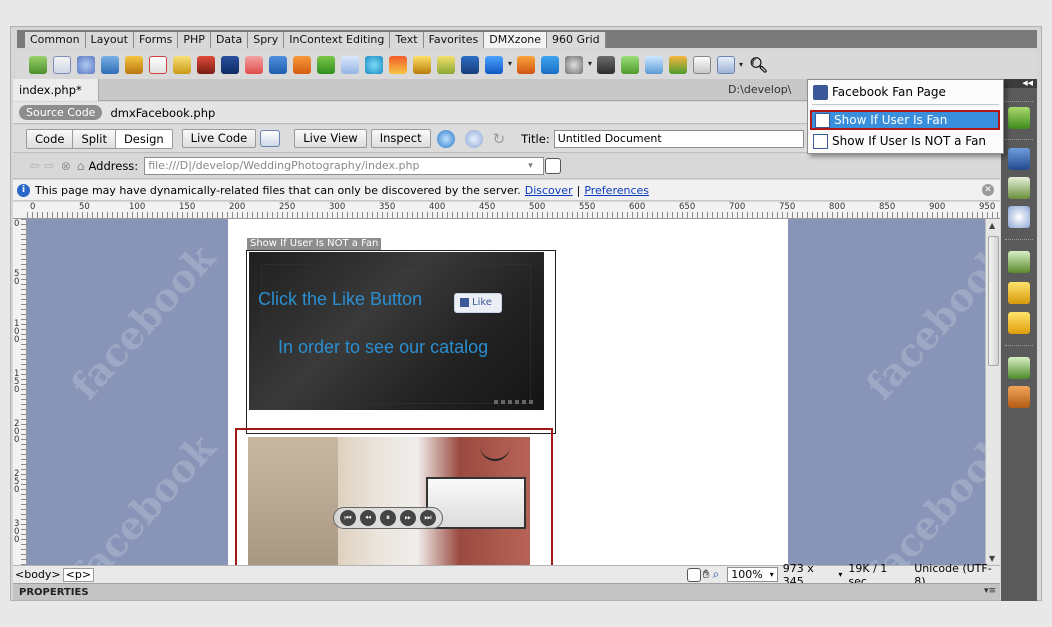  Describe the element at coordinates (350, 65) in the screenshot. I see `tooltip-icon` at that location.